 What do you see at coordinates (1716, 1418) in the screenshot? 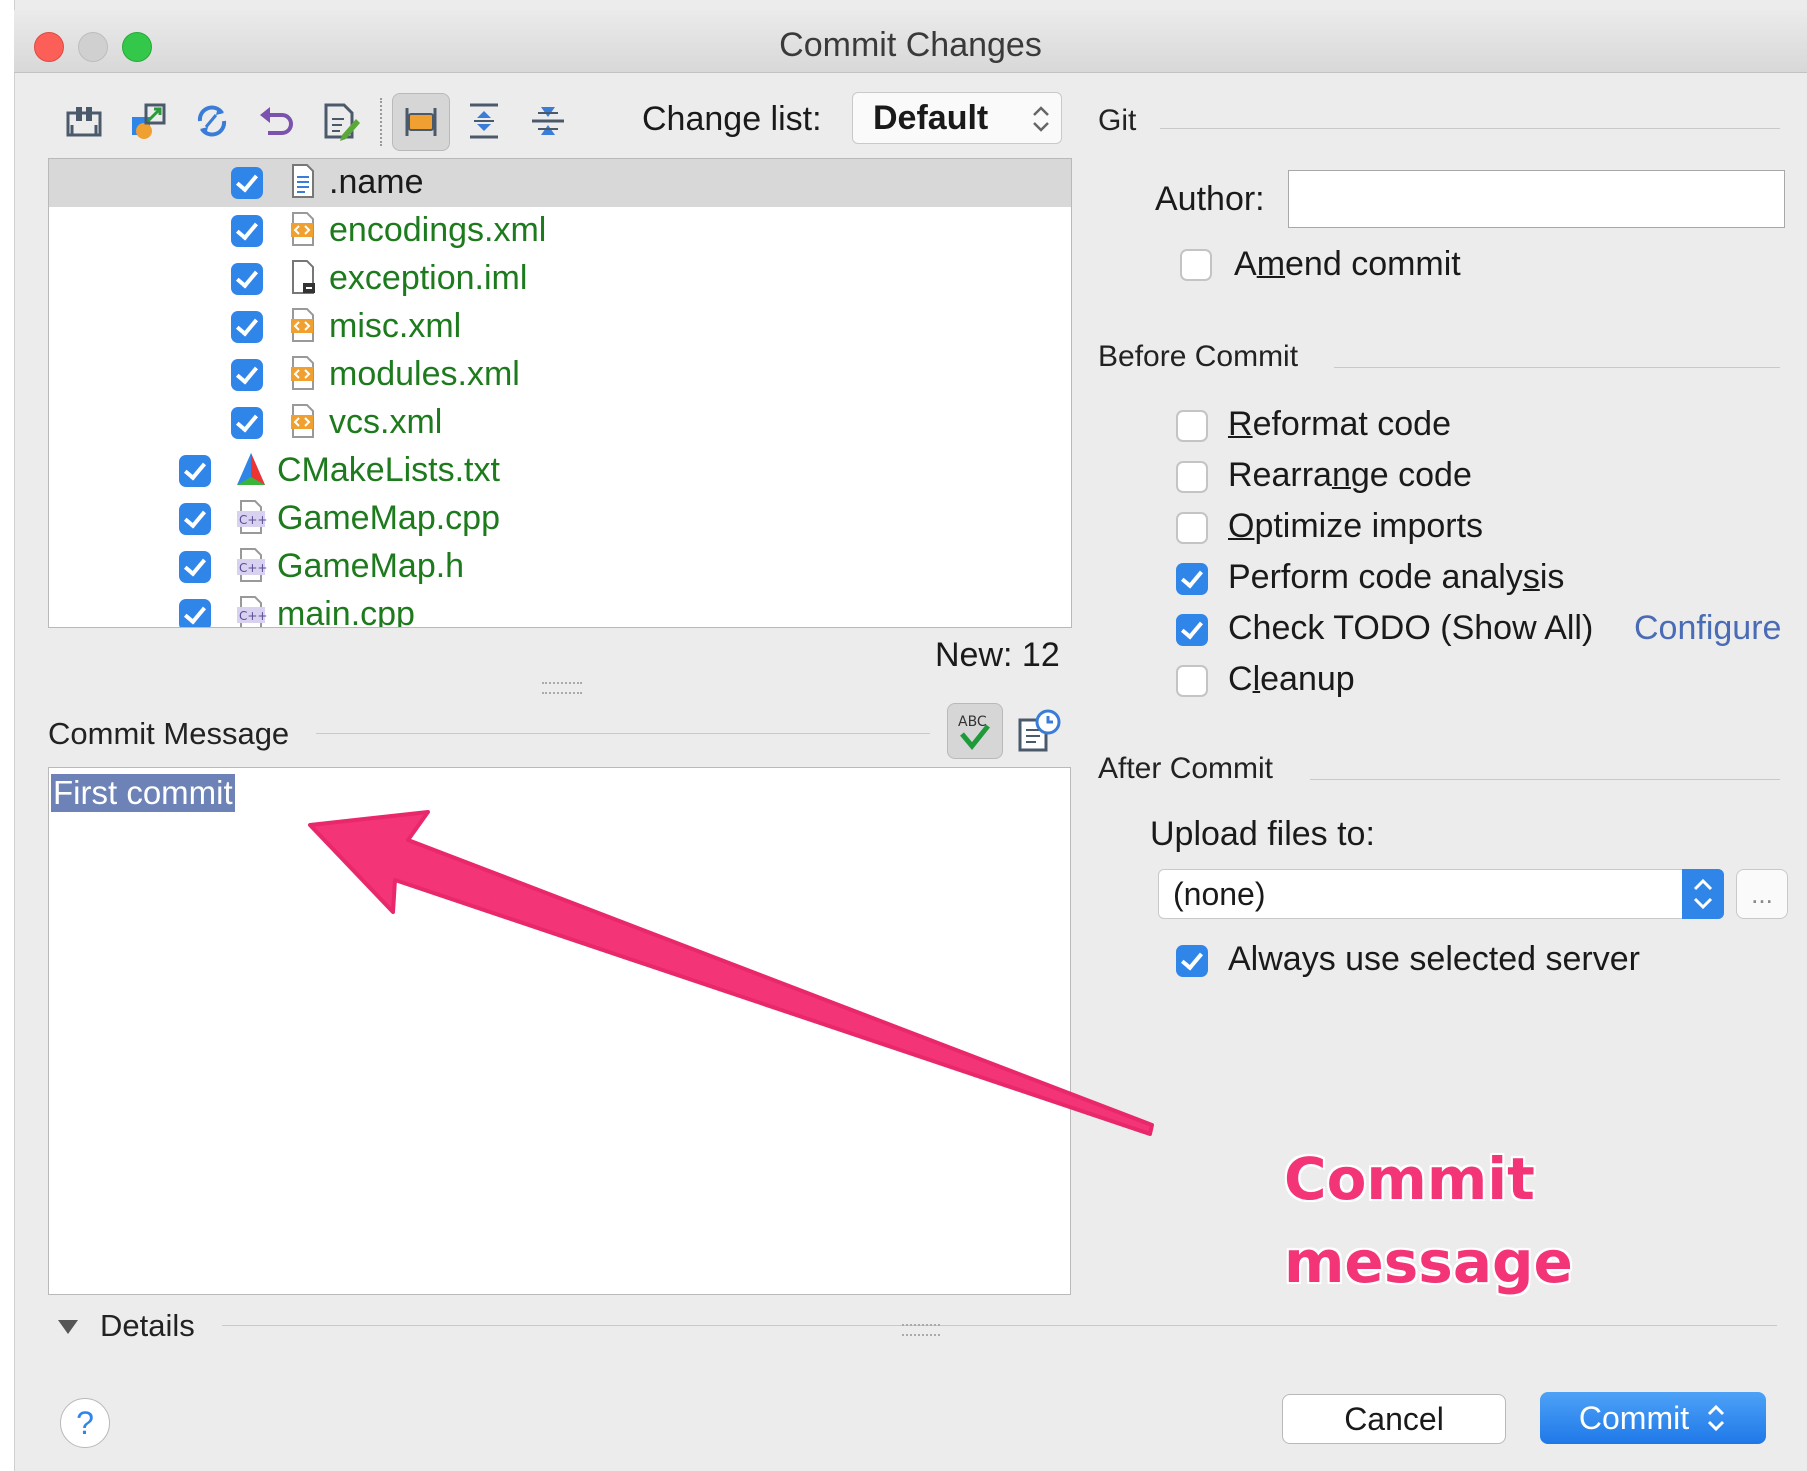
I see `chevron-updown-icon` at bounding box center [1716, 1418].